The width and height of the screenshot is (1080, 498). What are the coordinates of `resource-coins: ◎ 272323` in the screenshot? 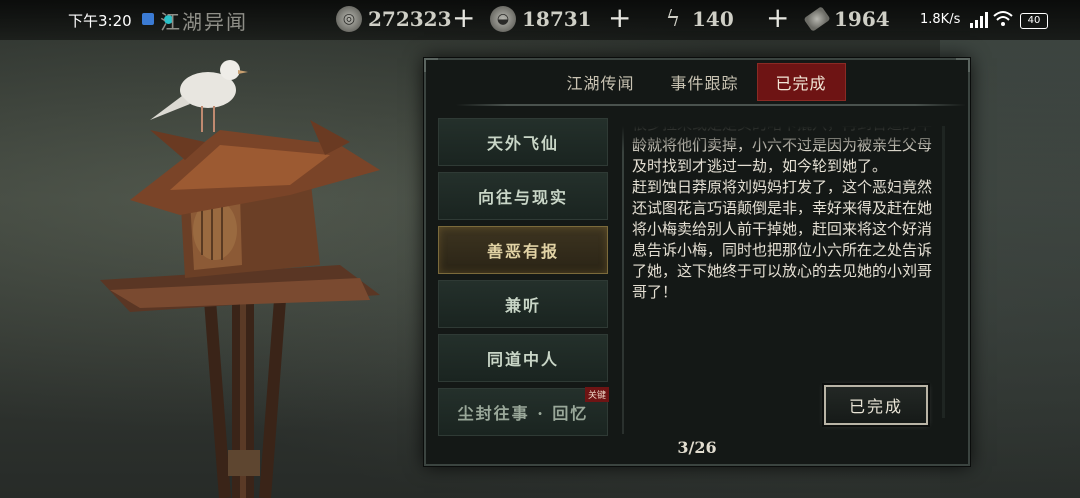 It's located at (394, 19).